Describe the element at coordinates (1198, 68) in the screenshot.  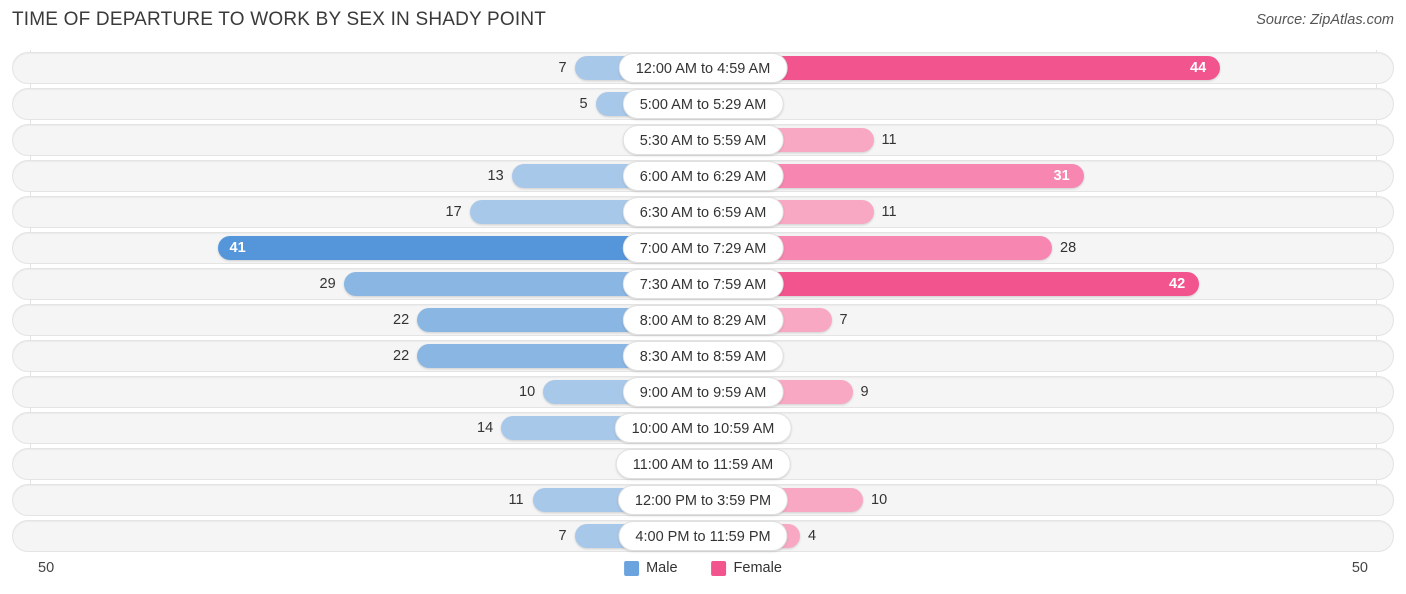
I see `bar-value-female: 44` at that location.